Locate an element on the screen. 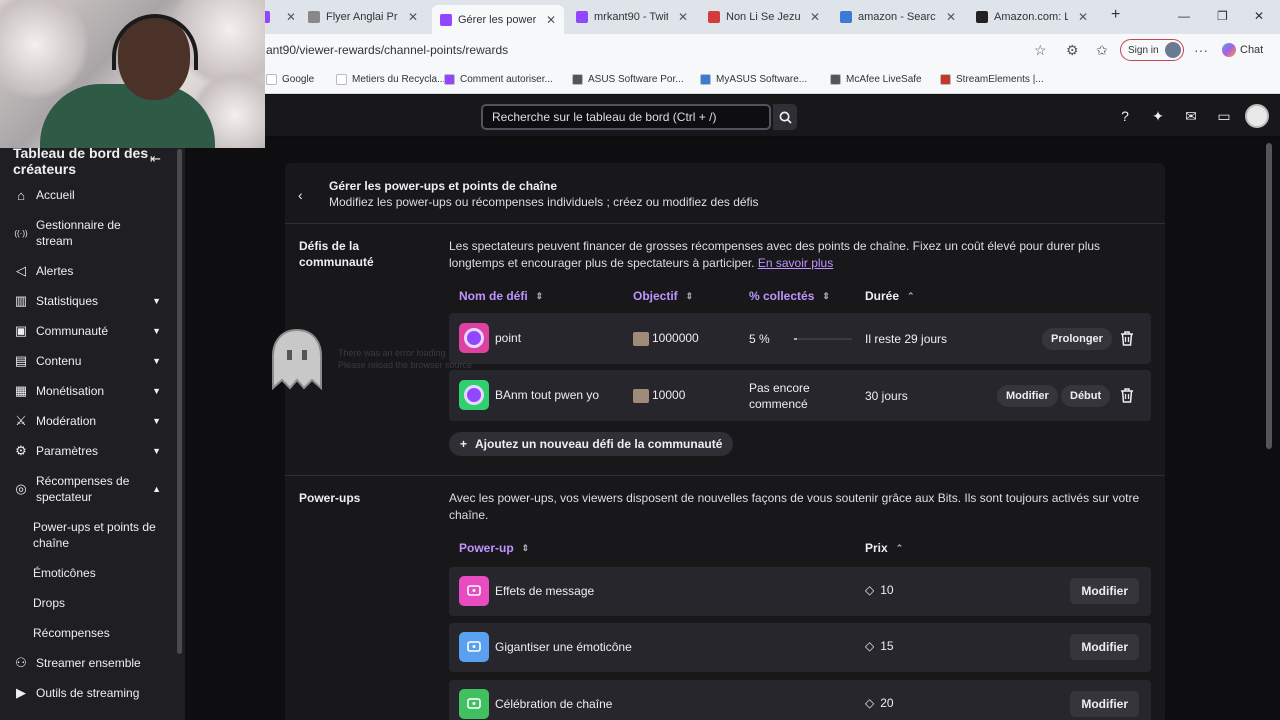 The image size is (1280, 720). powerup-row: Effets de message ◇ 10 Modifier is located at coordinates (800, 591).